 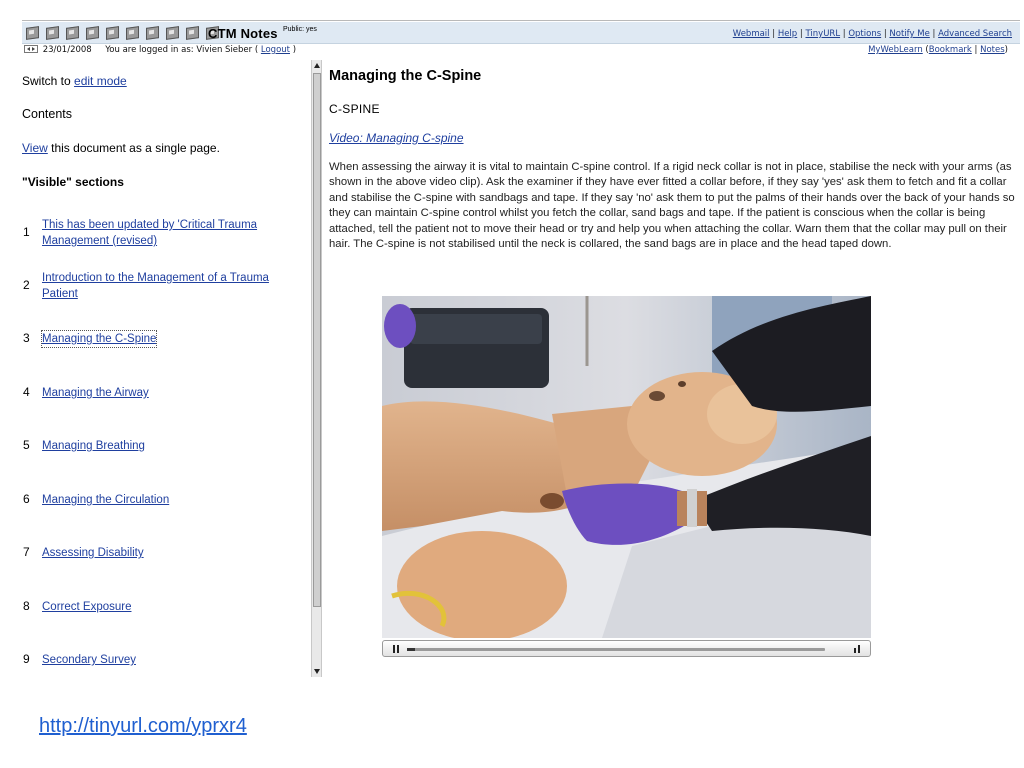 I want to click on switch-mode: Switch to edit mode, so click(x=74, y=81).